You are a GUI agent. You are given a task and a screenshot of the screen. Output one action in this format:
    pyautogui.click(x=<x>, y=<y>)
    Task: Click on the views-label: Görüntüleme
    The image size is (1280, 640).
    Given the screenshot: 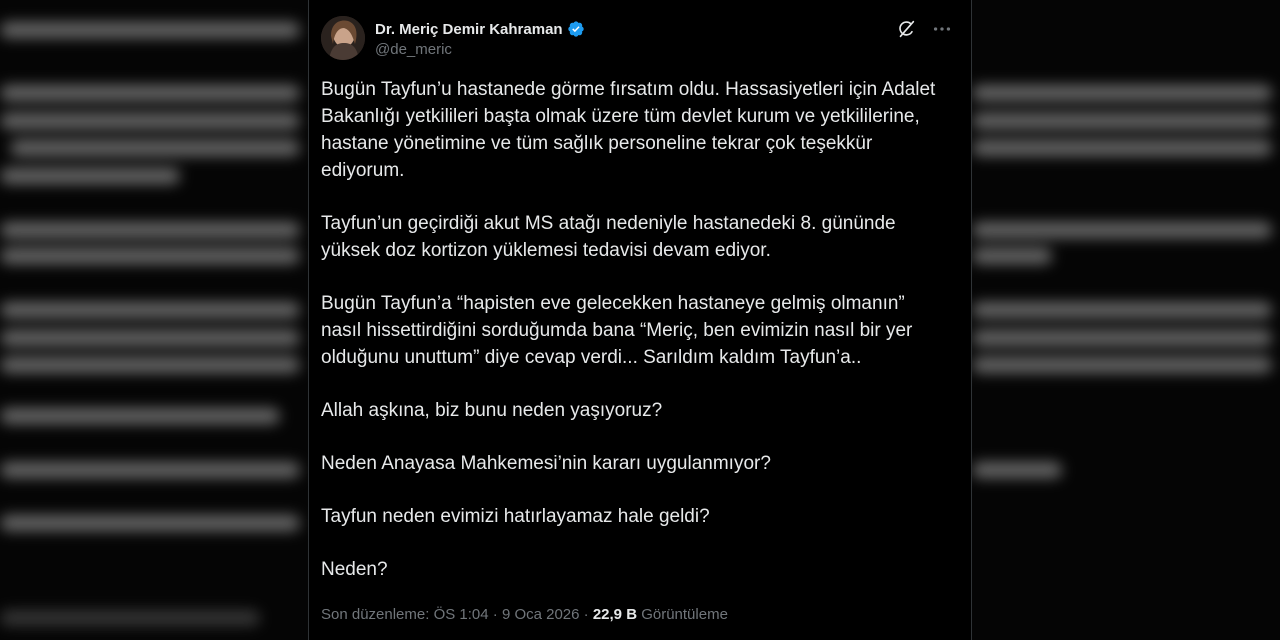 What is the action you would take?
    pyautogui.click(x=682, y=614)
    